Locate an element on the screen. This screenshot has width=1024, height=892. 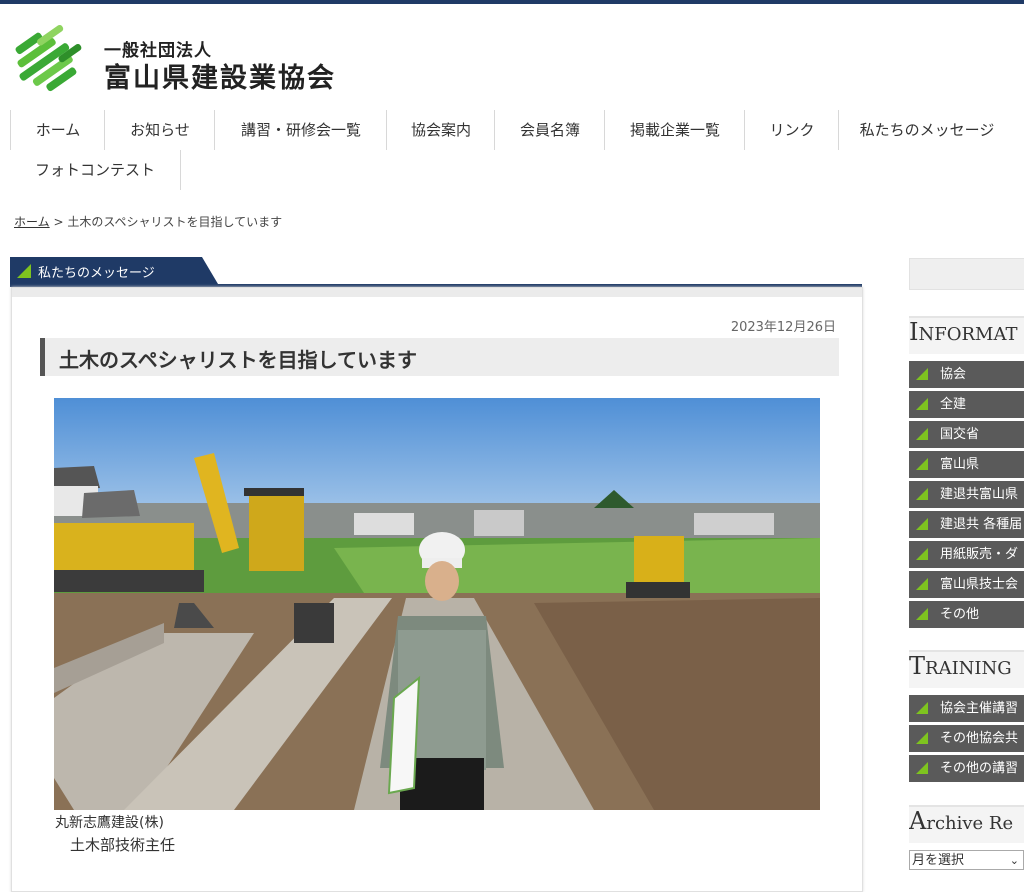
post-title: 土木のスペシャリストを目指しています is located at coordinates (238, 360).